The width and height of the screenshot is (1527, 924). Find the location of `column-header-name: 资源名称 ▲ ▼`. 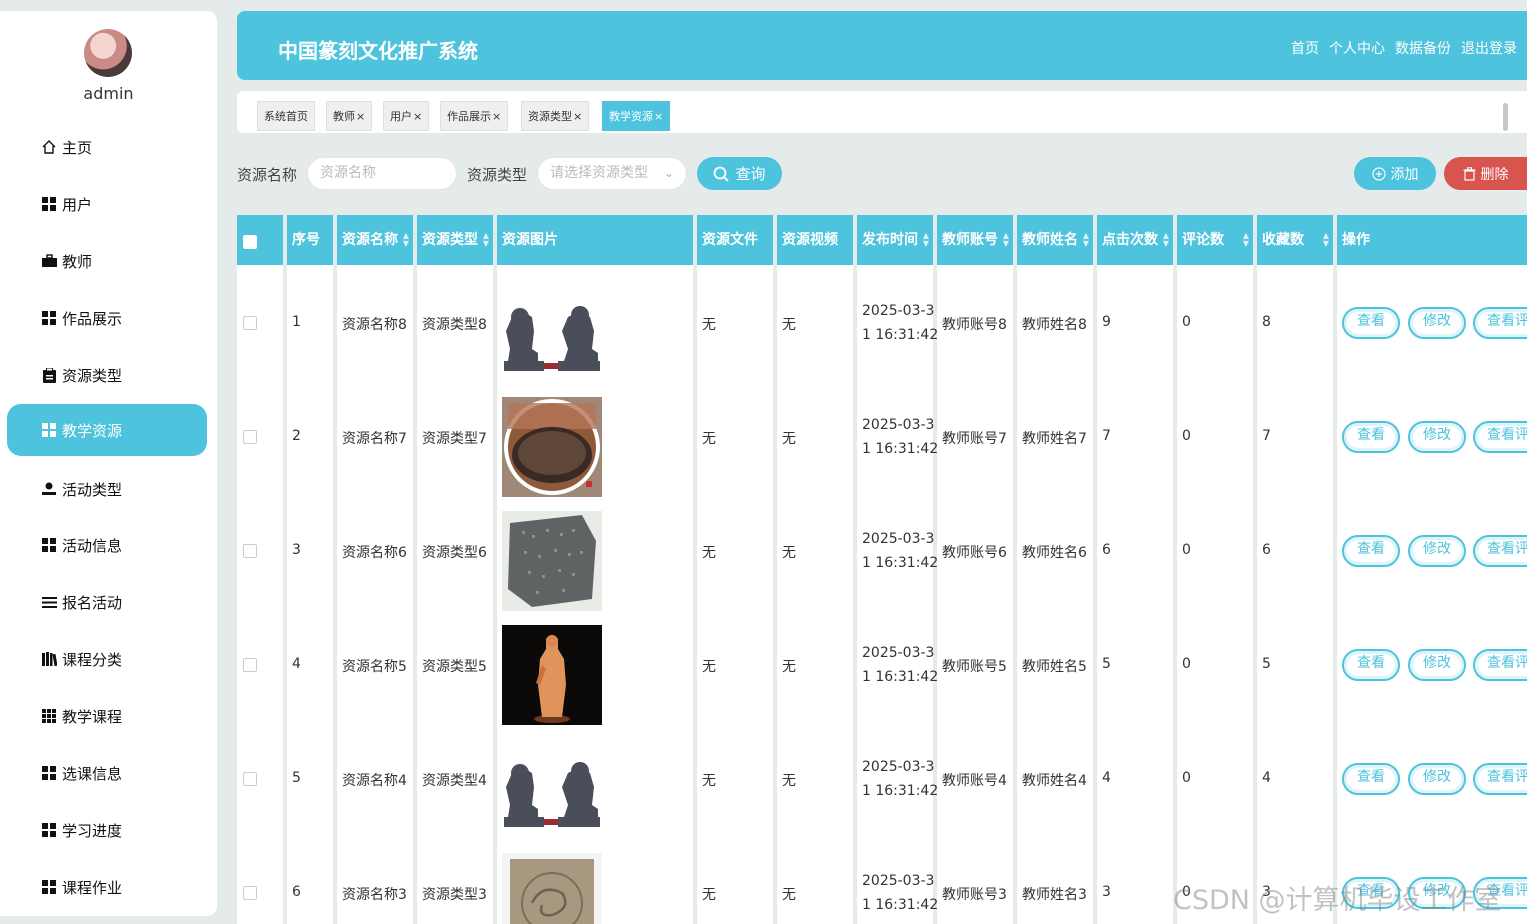

column-header-name: 资源名称 ▲ ▼ is located at coordinates (375, 240).